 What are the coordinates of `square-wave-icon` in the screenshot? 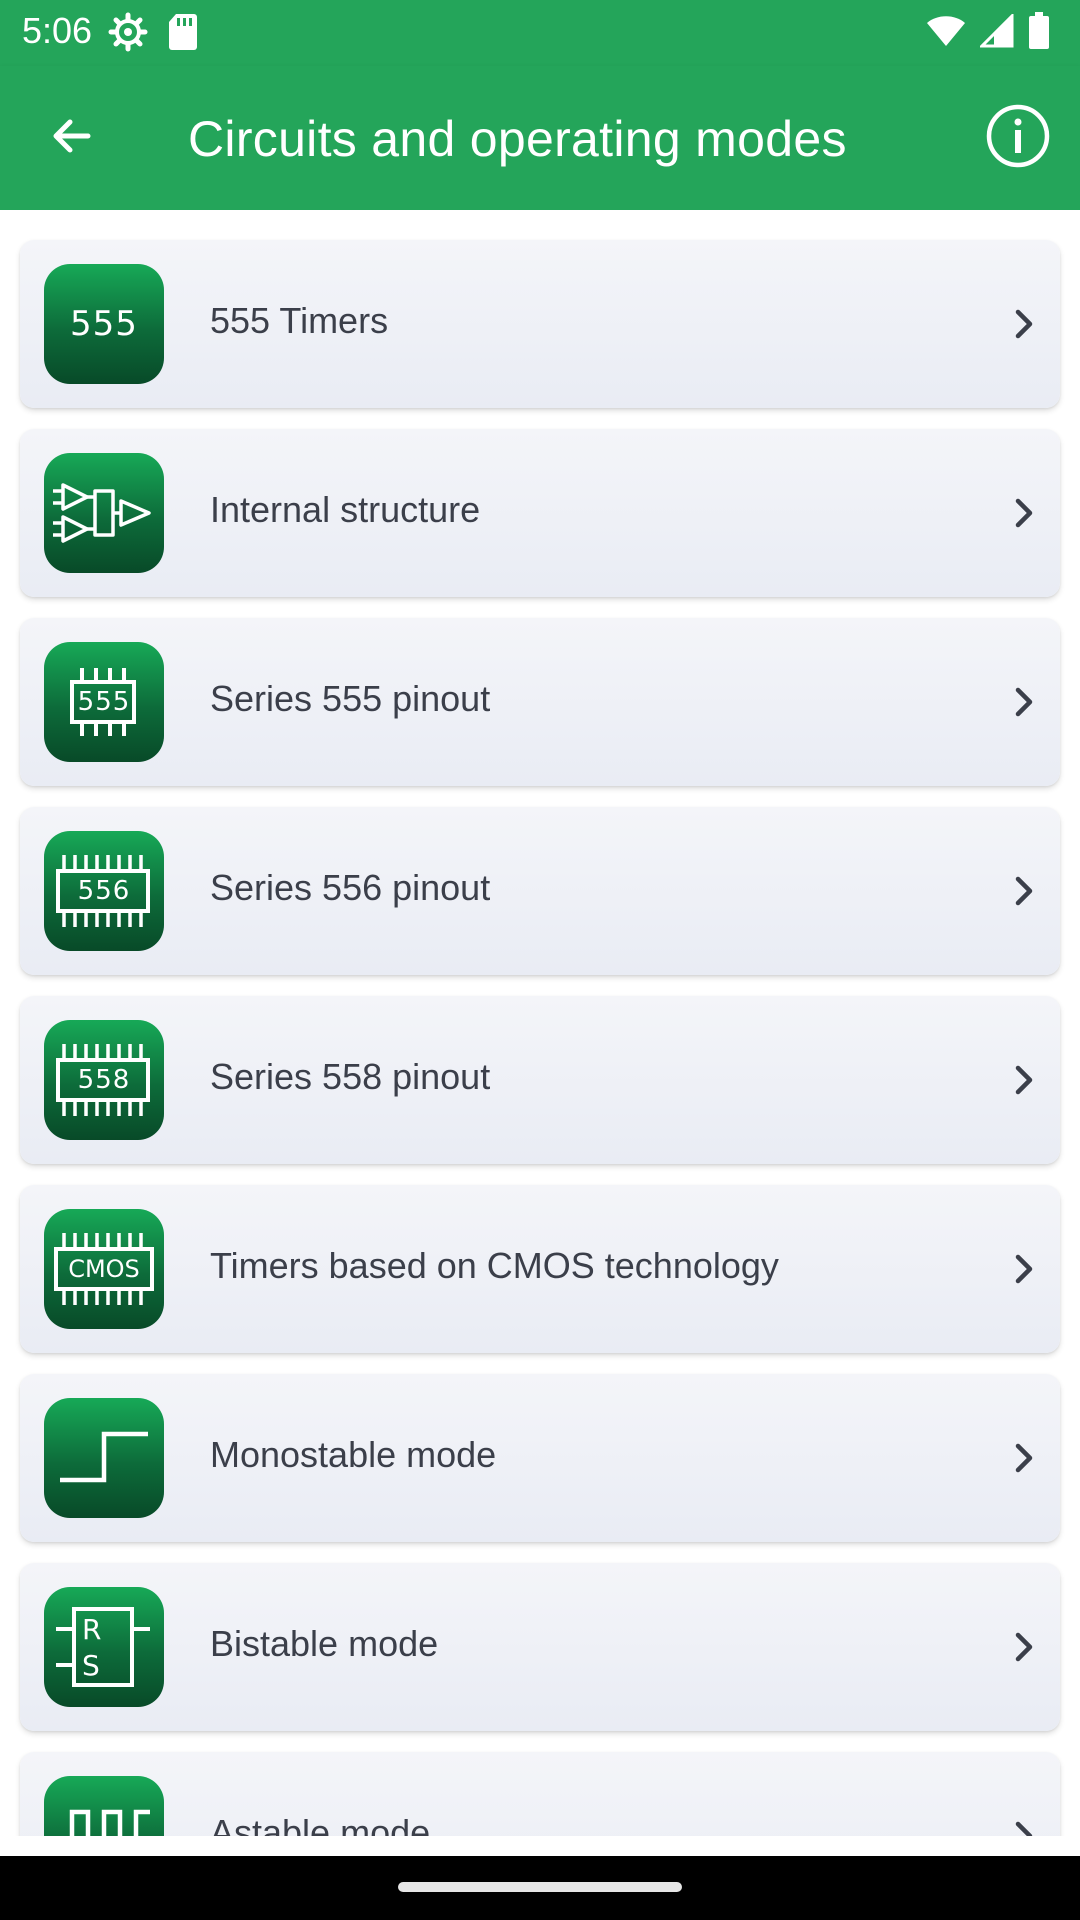 It's located at (104, 1806).